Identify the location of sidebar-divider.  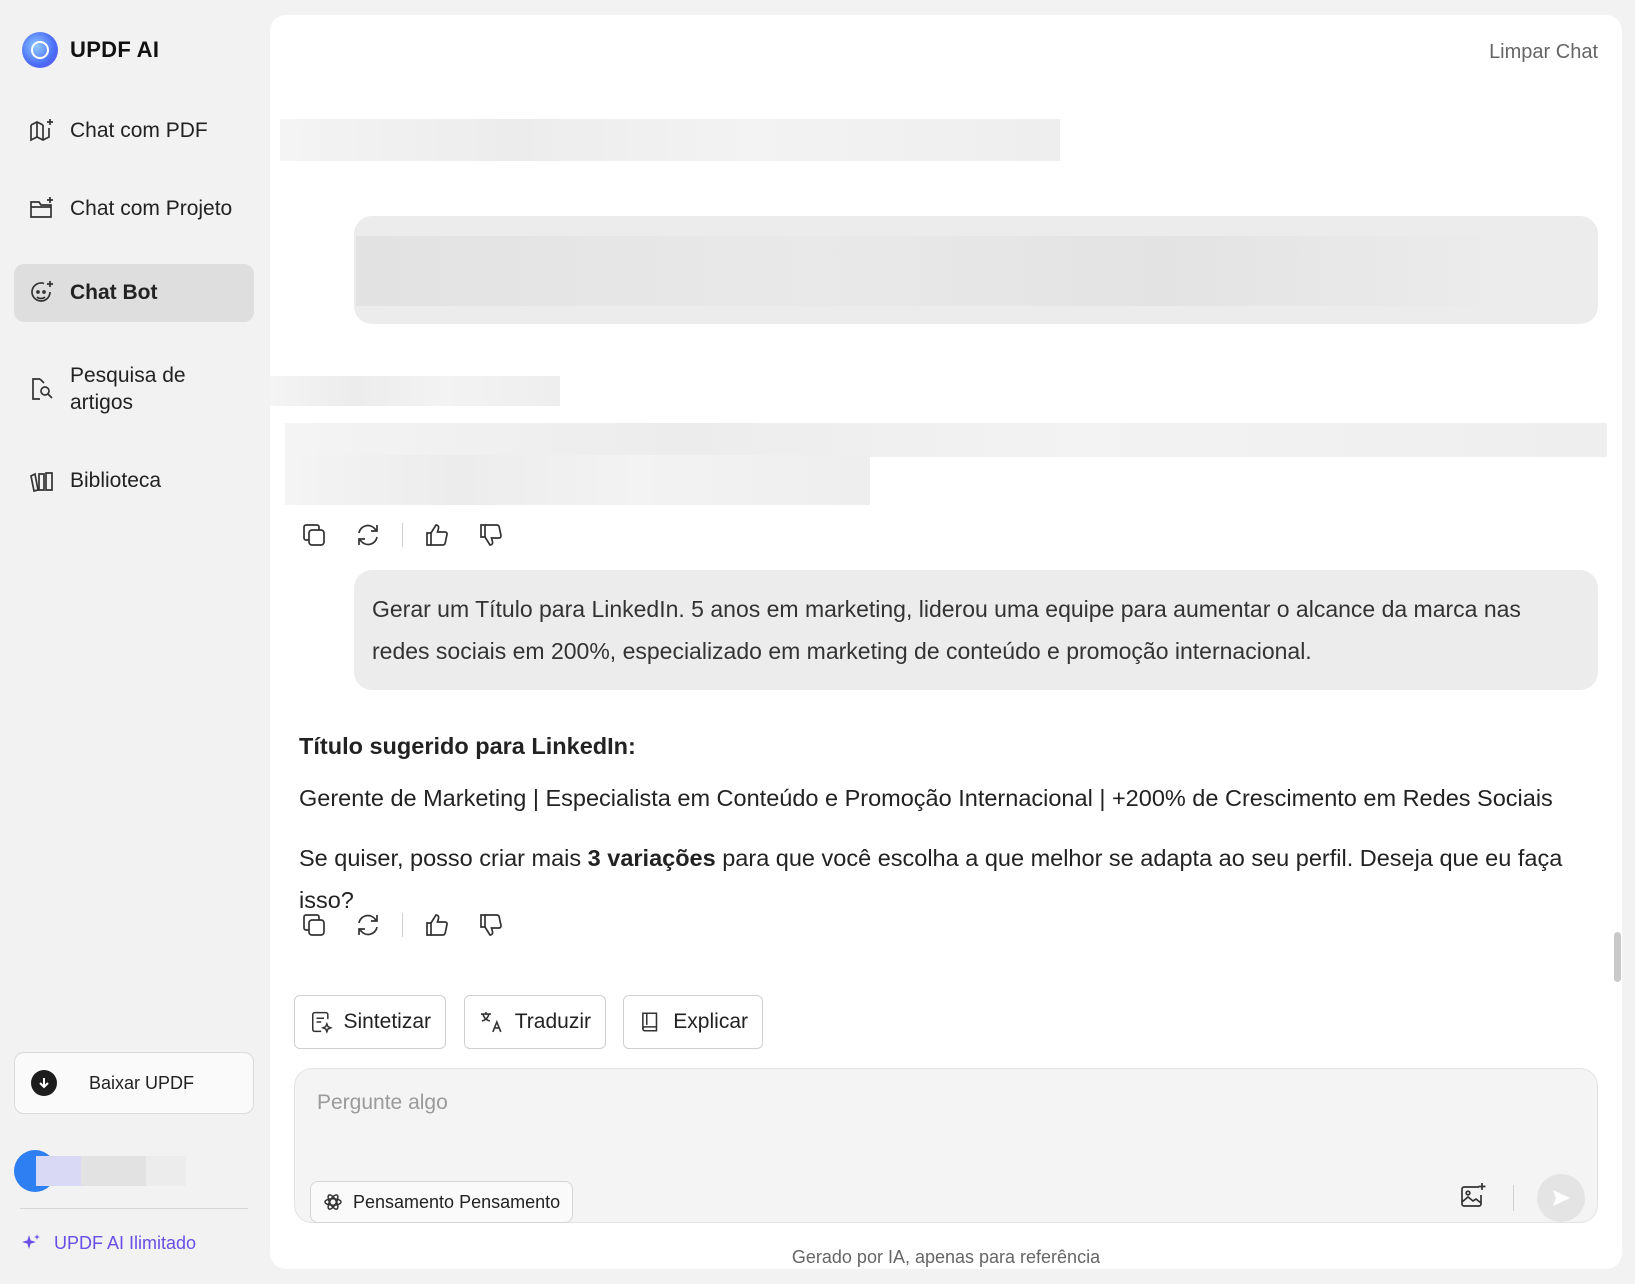
(134, 1208).